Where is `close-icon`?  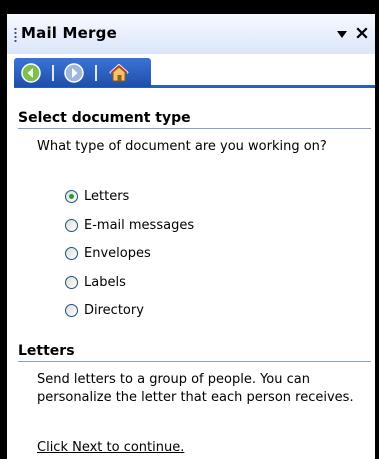
close-icon is located at coordinates (362, 33).